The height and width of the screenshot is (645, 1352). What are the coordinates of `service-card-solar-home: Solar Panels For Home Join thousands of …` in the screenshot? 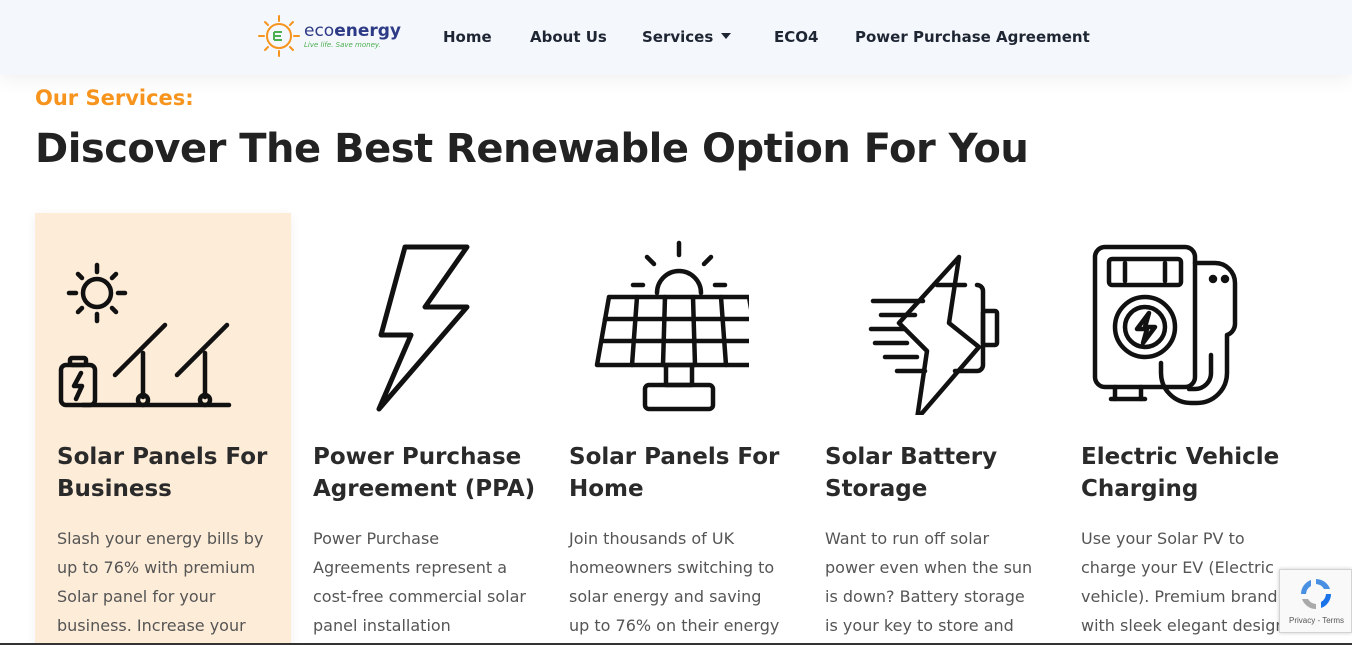 It's located at (675, 429).